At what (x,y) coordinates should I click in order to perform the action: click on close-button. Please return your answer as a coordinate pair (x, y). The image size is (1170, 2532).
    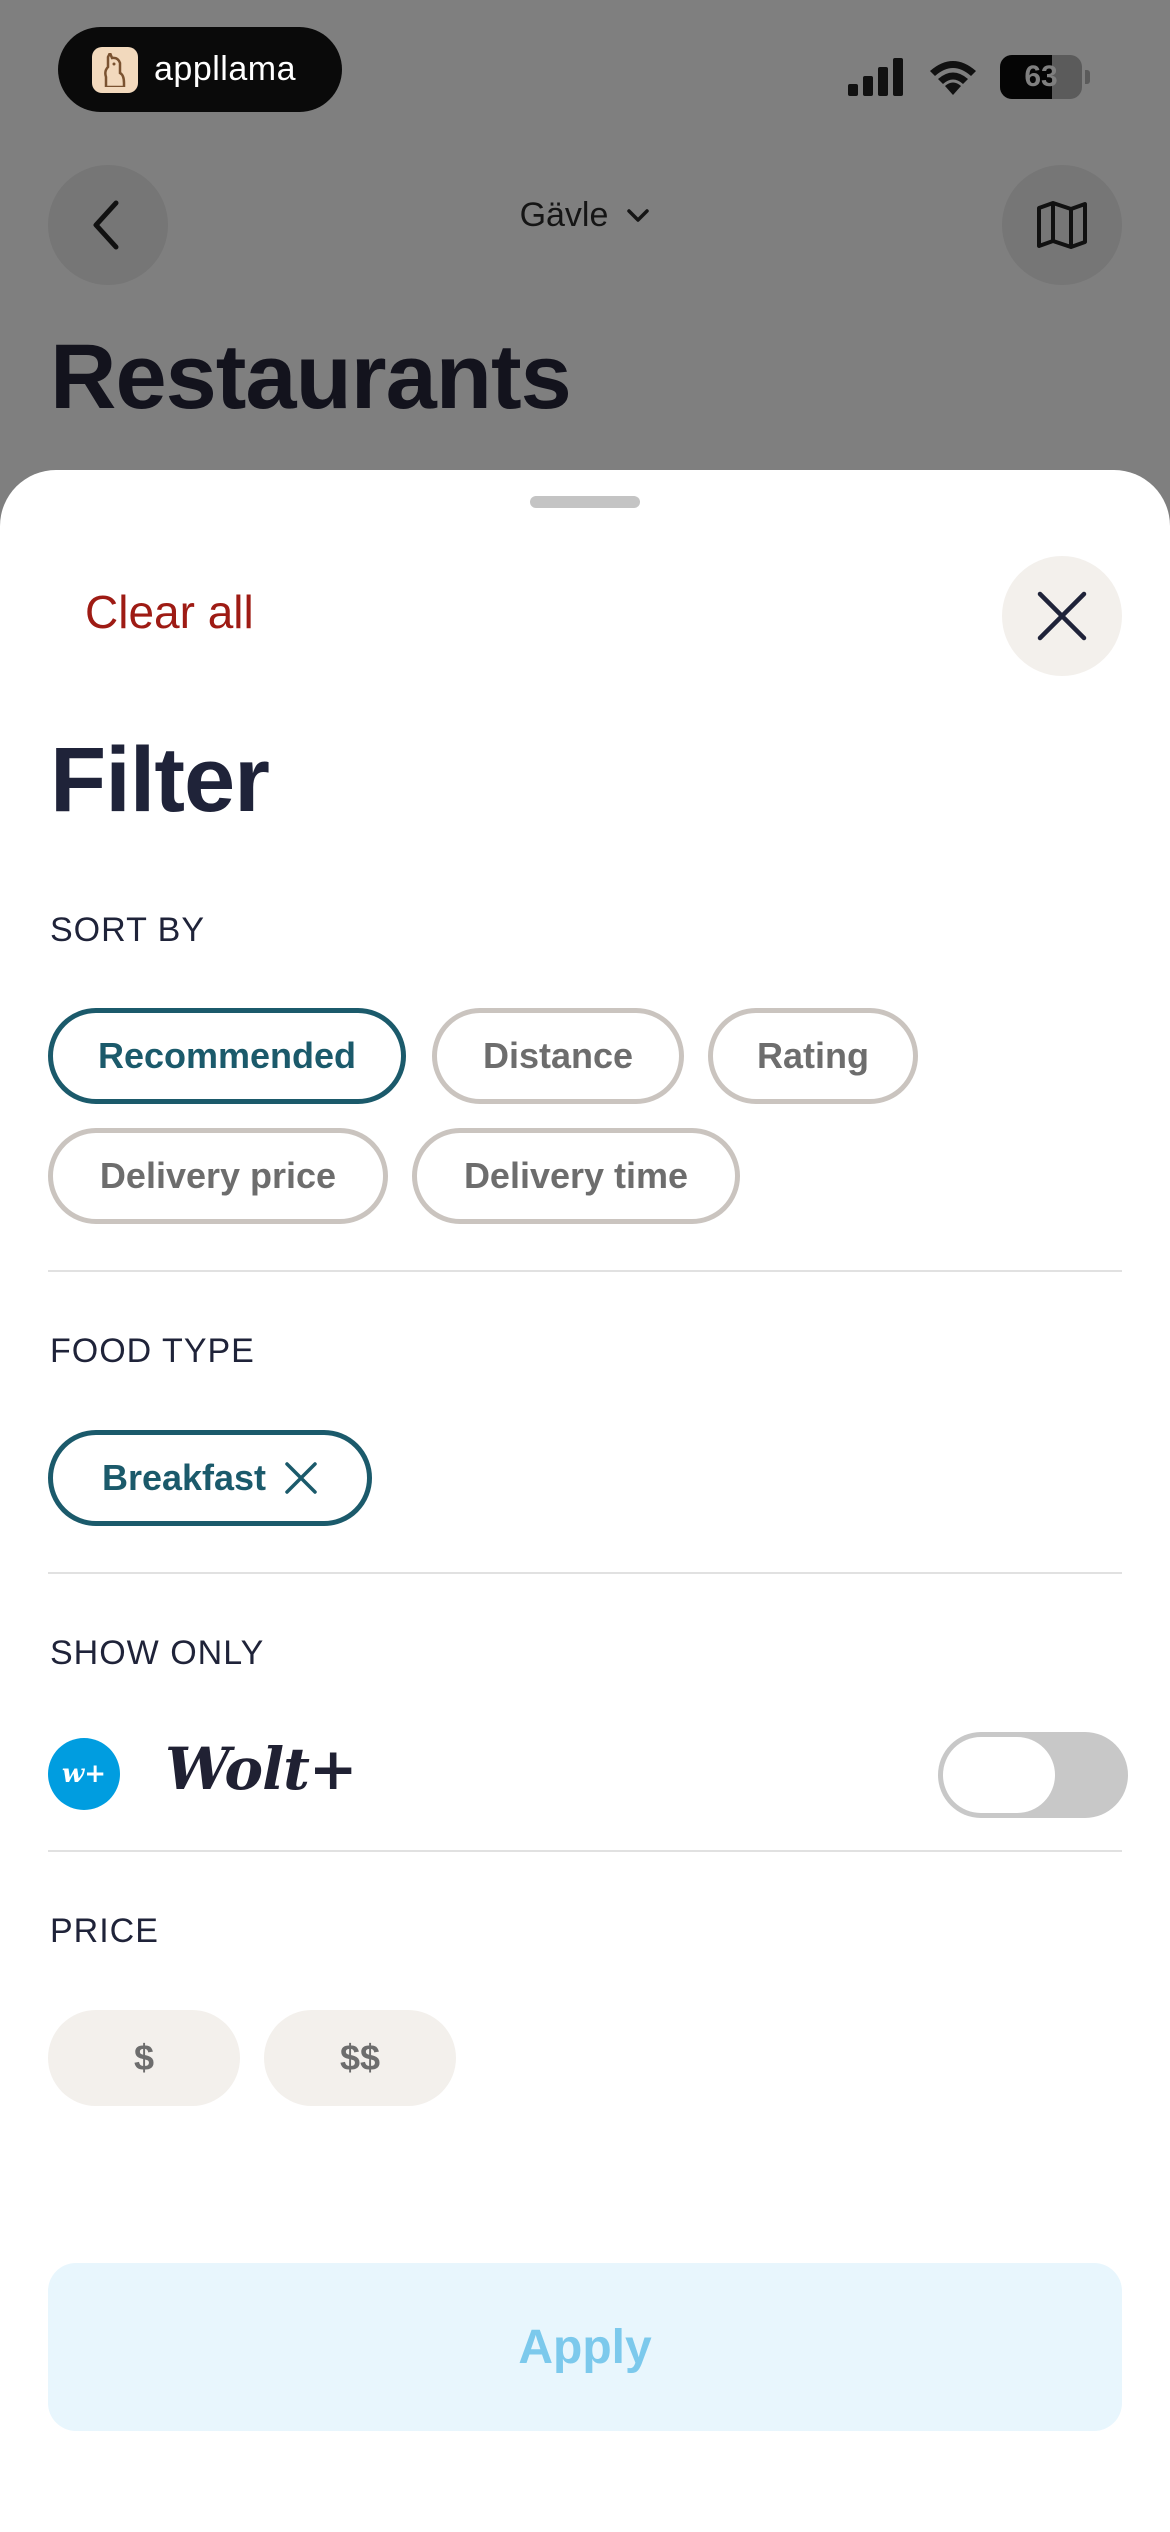
    Looking at the image, I should click on (1062, 616).